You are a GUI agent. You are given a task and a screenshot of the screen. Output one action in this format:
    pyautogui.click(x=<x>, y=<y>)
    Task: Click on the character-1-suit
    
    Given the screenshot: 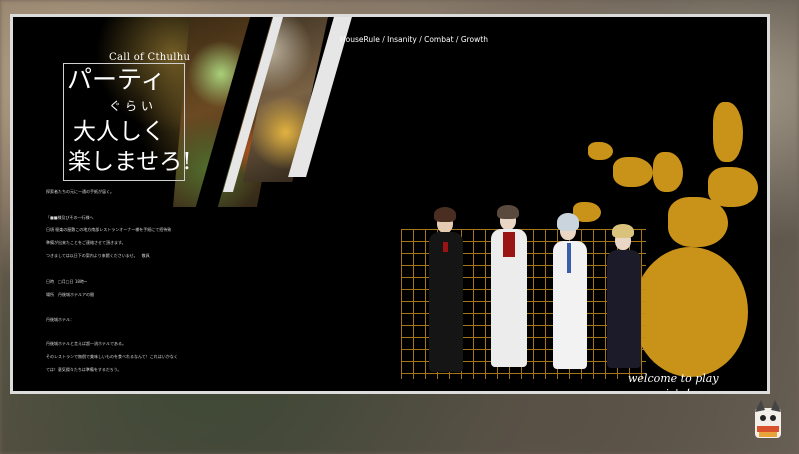 What is the action you would take?
    pyautogui.click(x=446, y=302)
    